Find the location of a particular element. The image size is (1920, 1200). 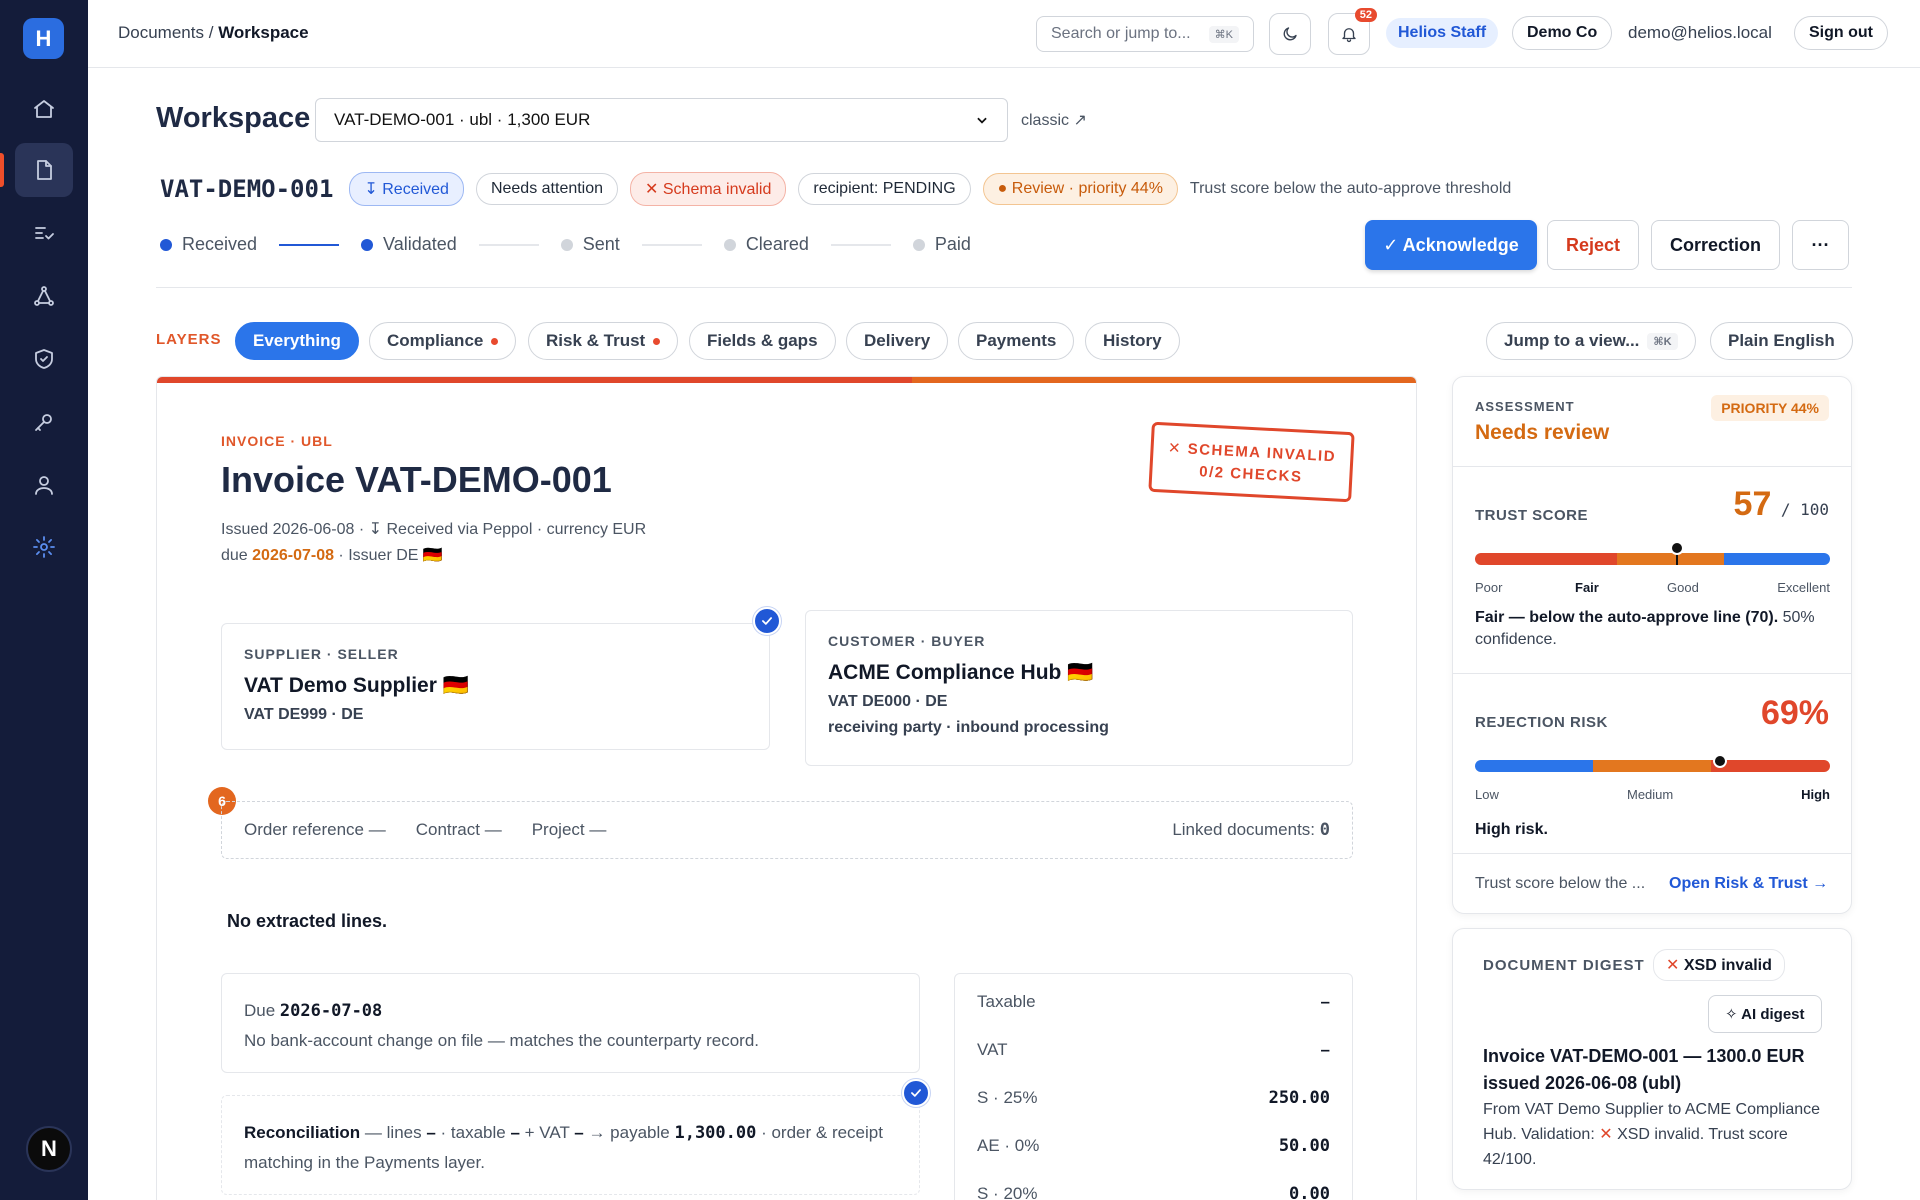

trust-gauge is located at coordinates (1652, 559).